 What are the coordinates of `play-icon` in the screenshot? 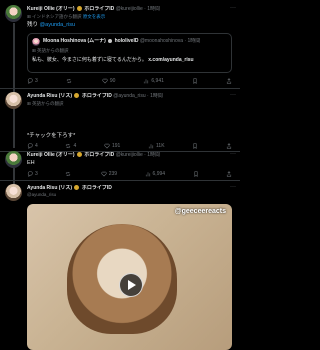 It's located at (130, 285).